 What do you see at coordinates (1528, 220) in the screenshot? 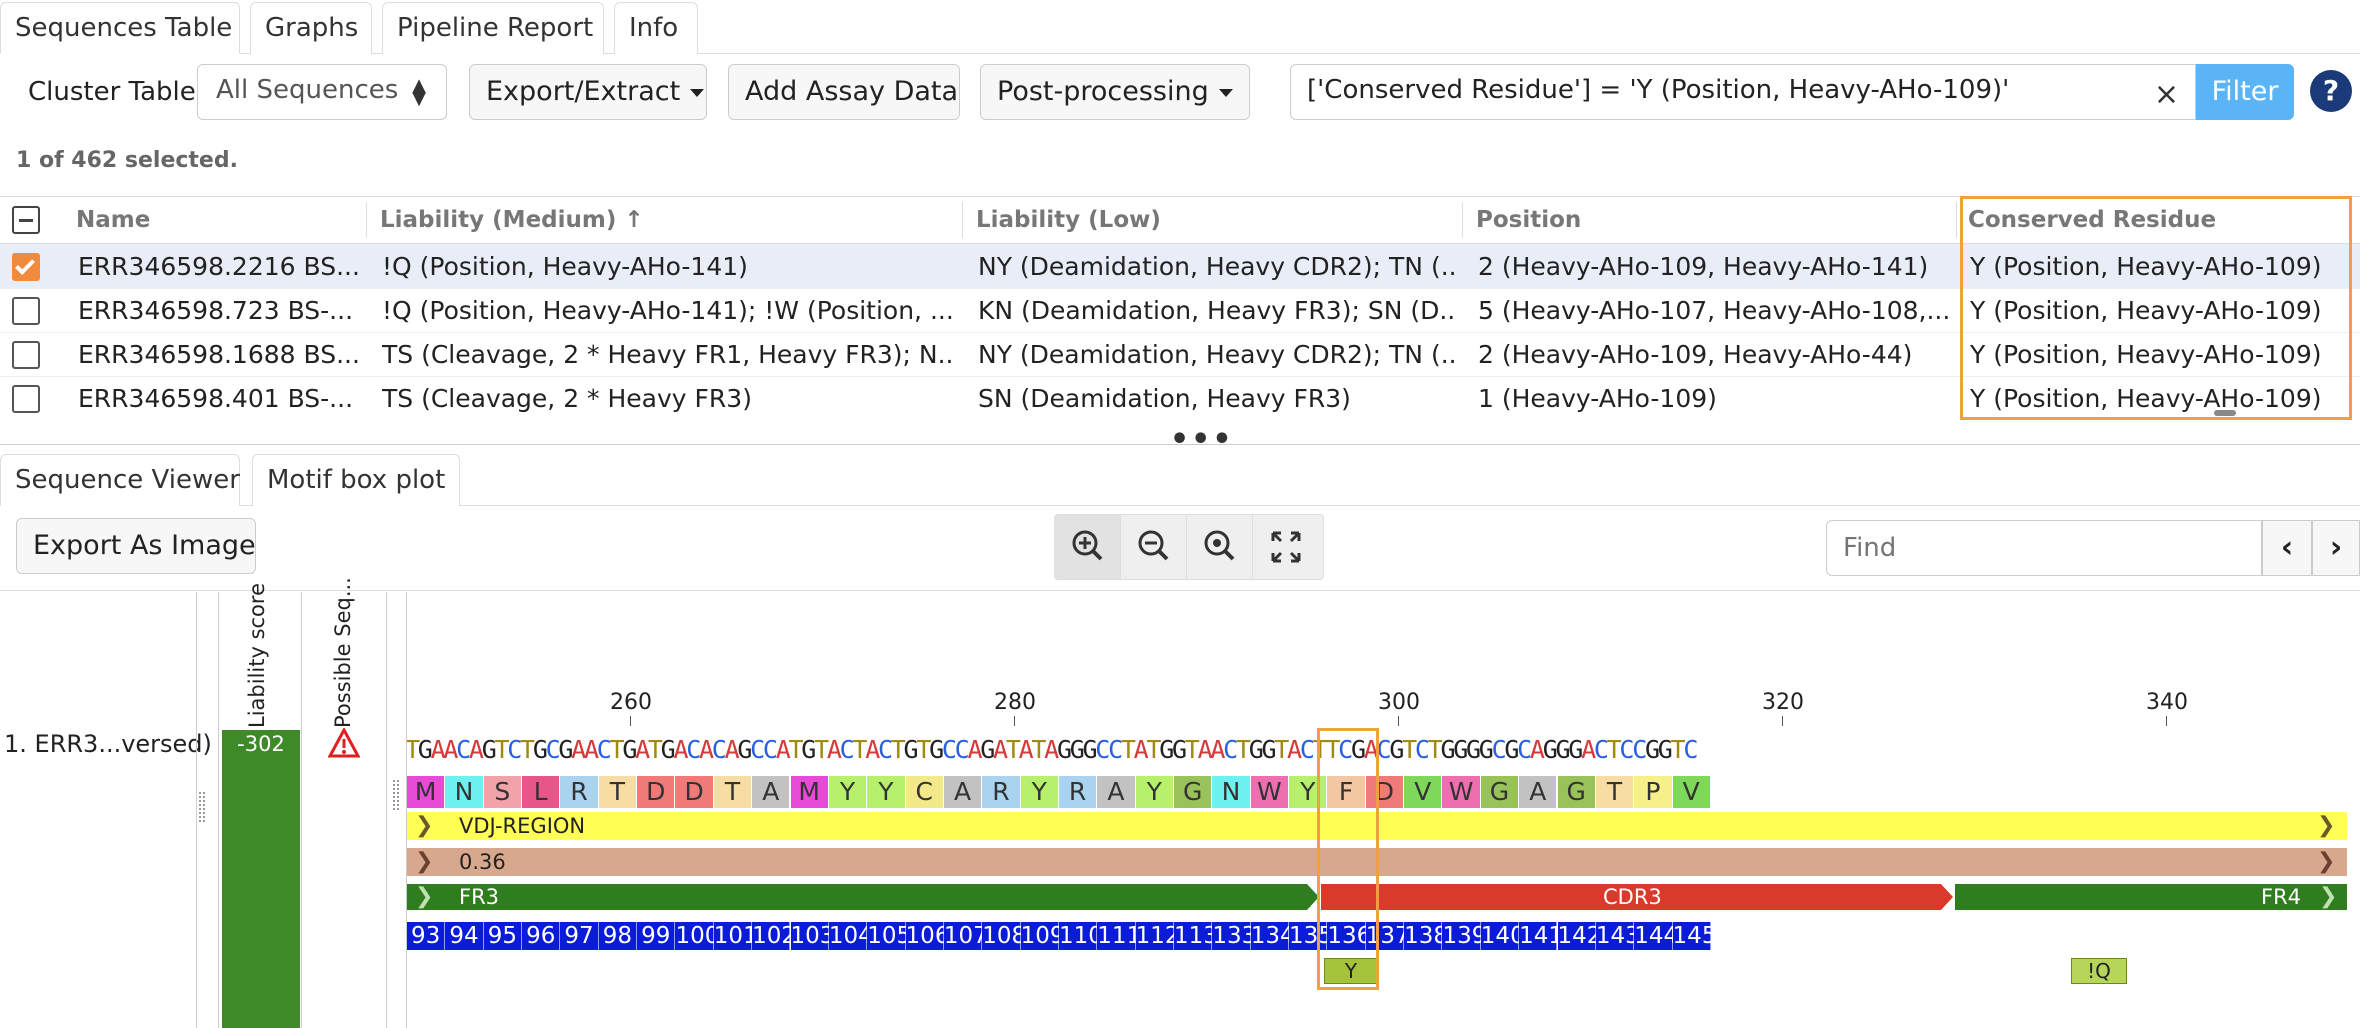
I see `col-header-position: Position` at bounding box center [1528, 220].